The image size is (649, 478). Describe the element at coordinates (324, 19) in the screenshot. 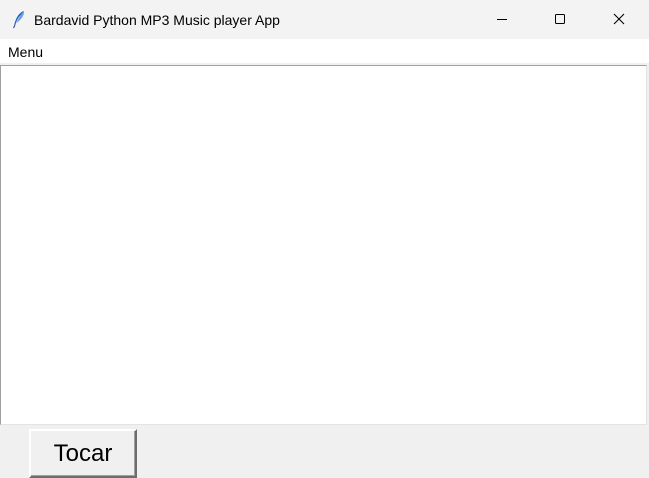

I see `title-bar: Bardavid Python MP3 Music player App` at that location.